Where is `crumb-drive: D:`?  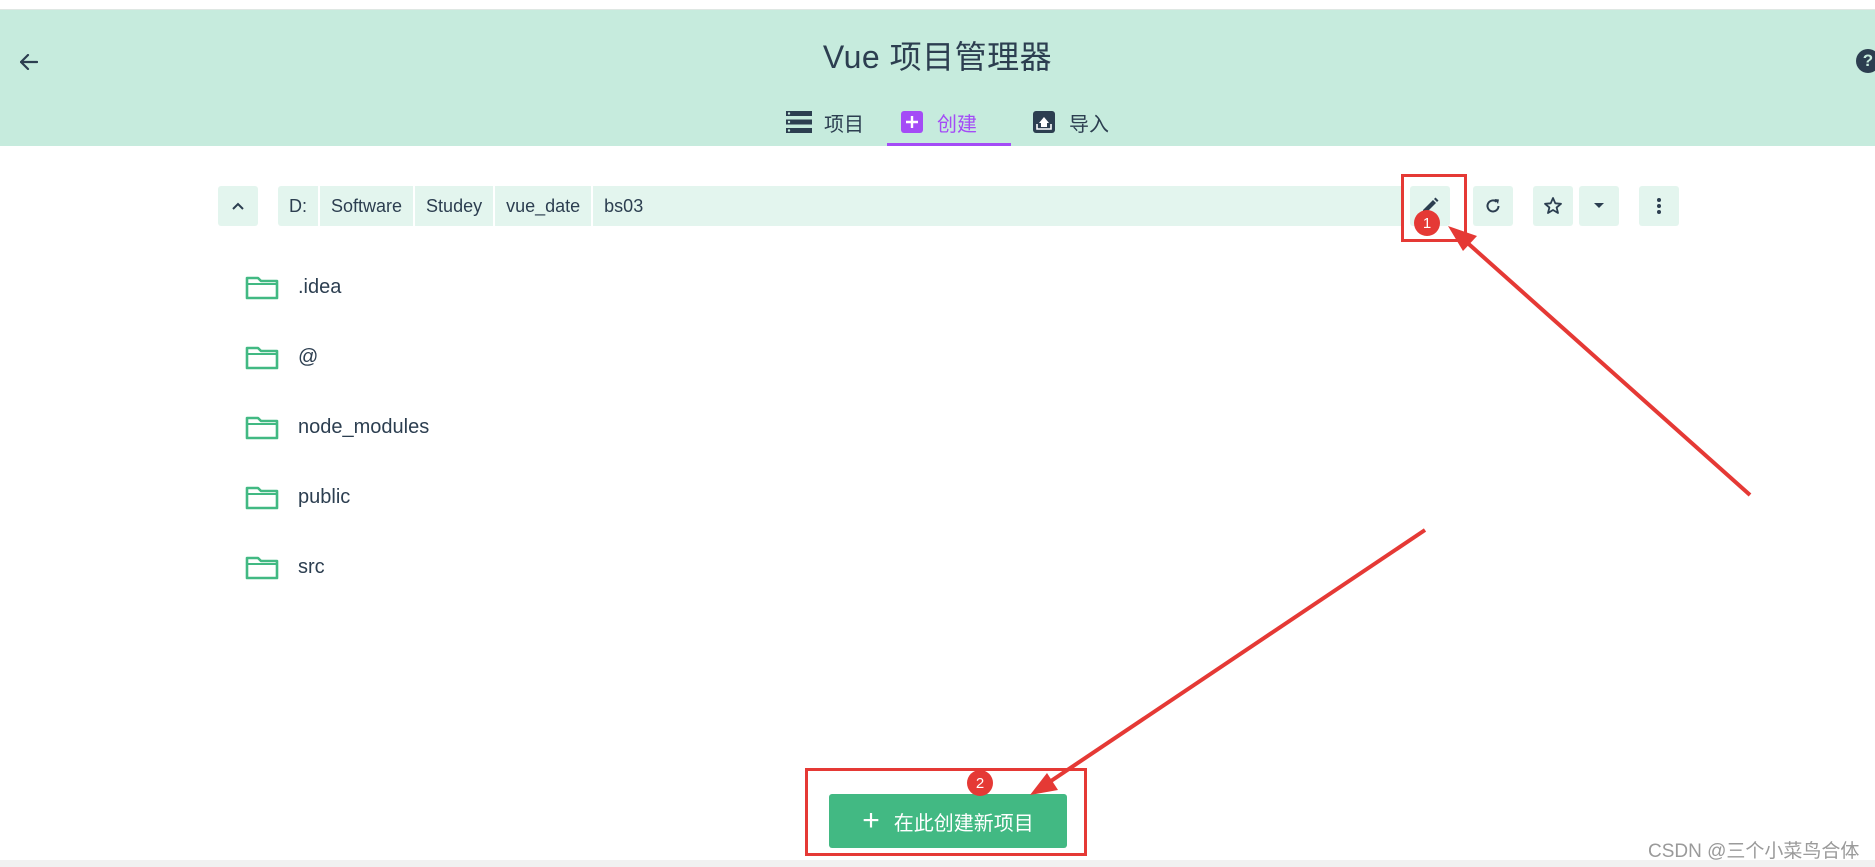 crumb-drive: D: is located at coordinates (299, 206).